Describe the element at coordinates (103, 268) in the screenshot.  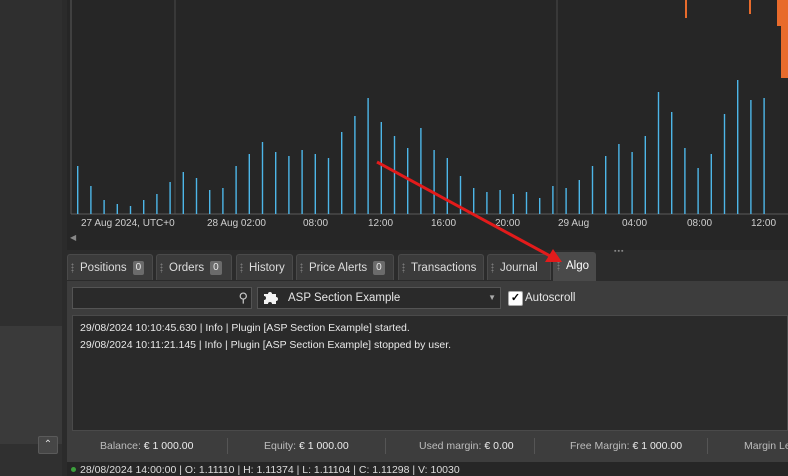
I see `tab-label: Positions` at that location.